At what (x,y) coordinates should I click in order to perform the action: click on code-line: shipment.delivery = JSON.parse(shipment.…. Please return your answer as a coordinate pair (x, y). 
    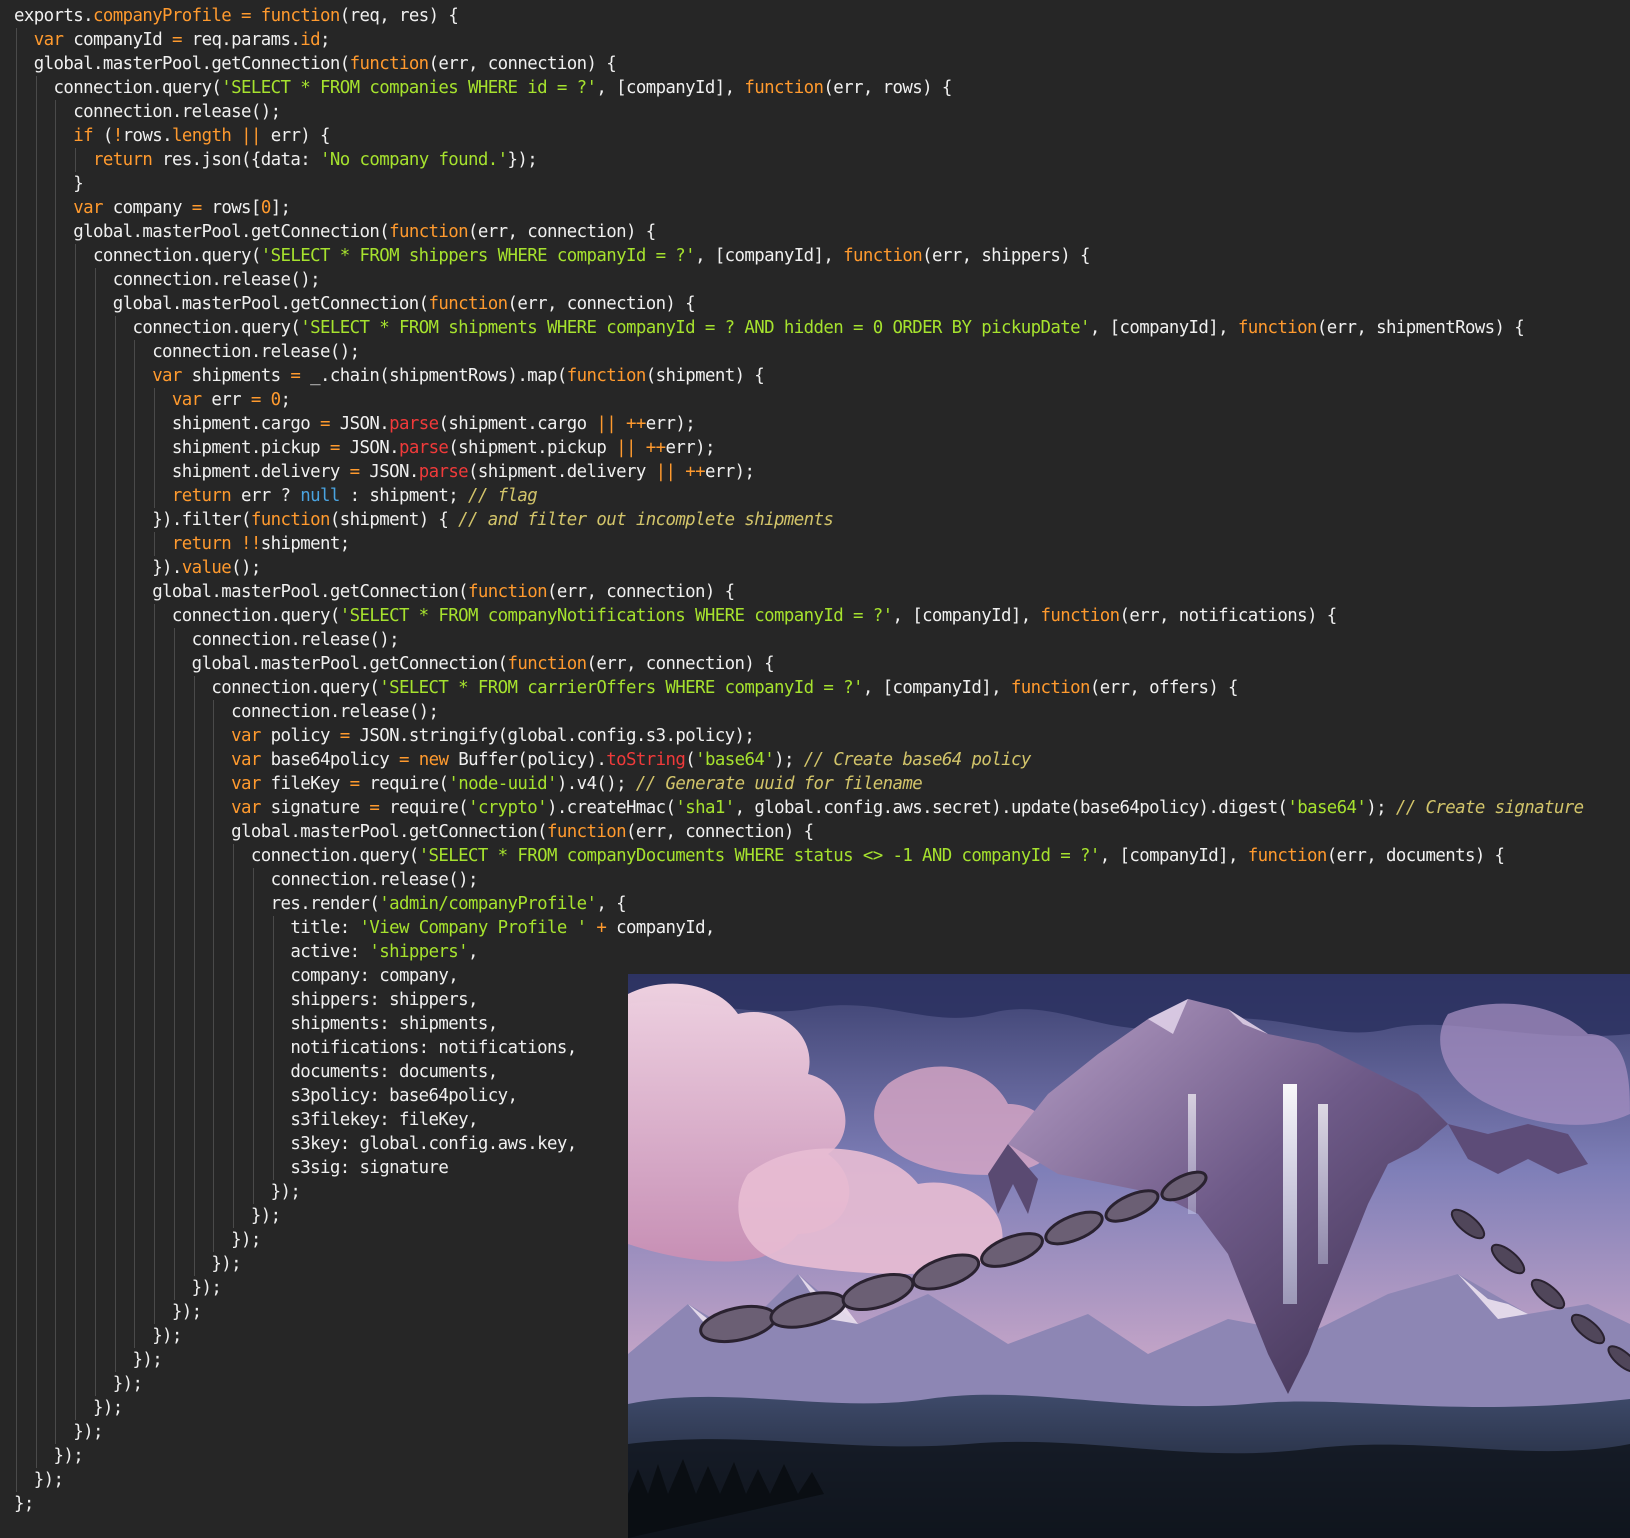
    Looking at the image, I should click on (798, 472).